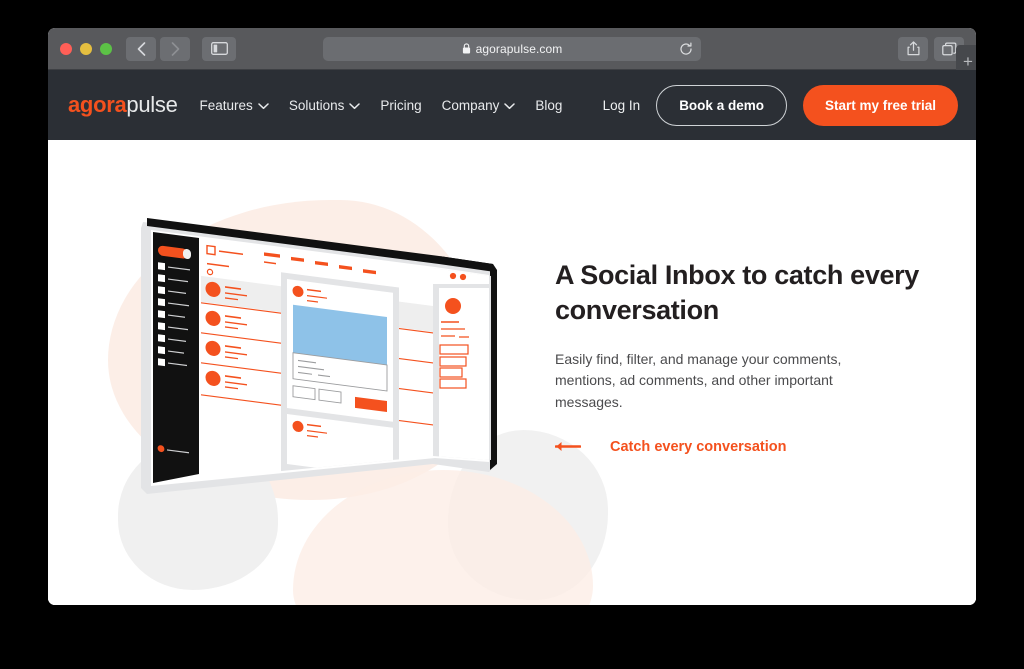 The image size is (1024, 669). What do you see at coordinates (880, 105) in the screenshot?
I see `start-free-trial-button: Start my free trial` at bounding box center [880, 105].